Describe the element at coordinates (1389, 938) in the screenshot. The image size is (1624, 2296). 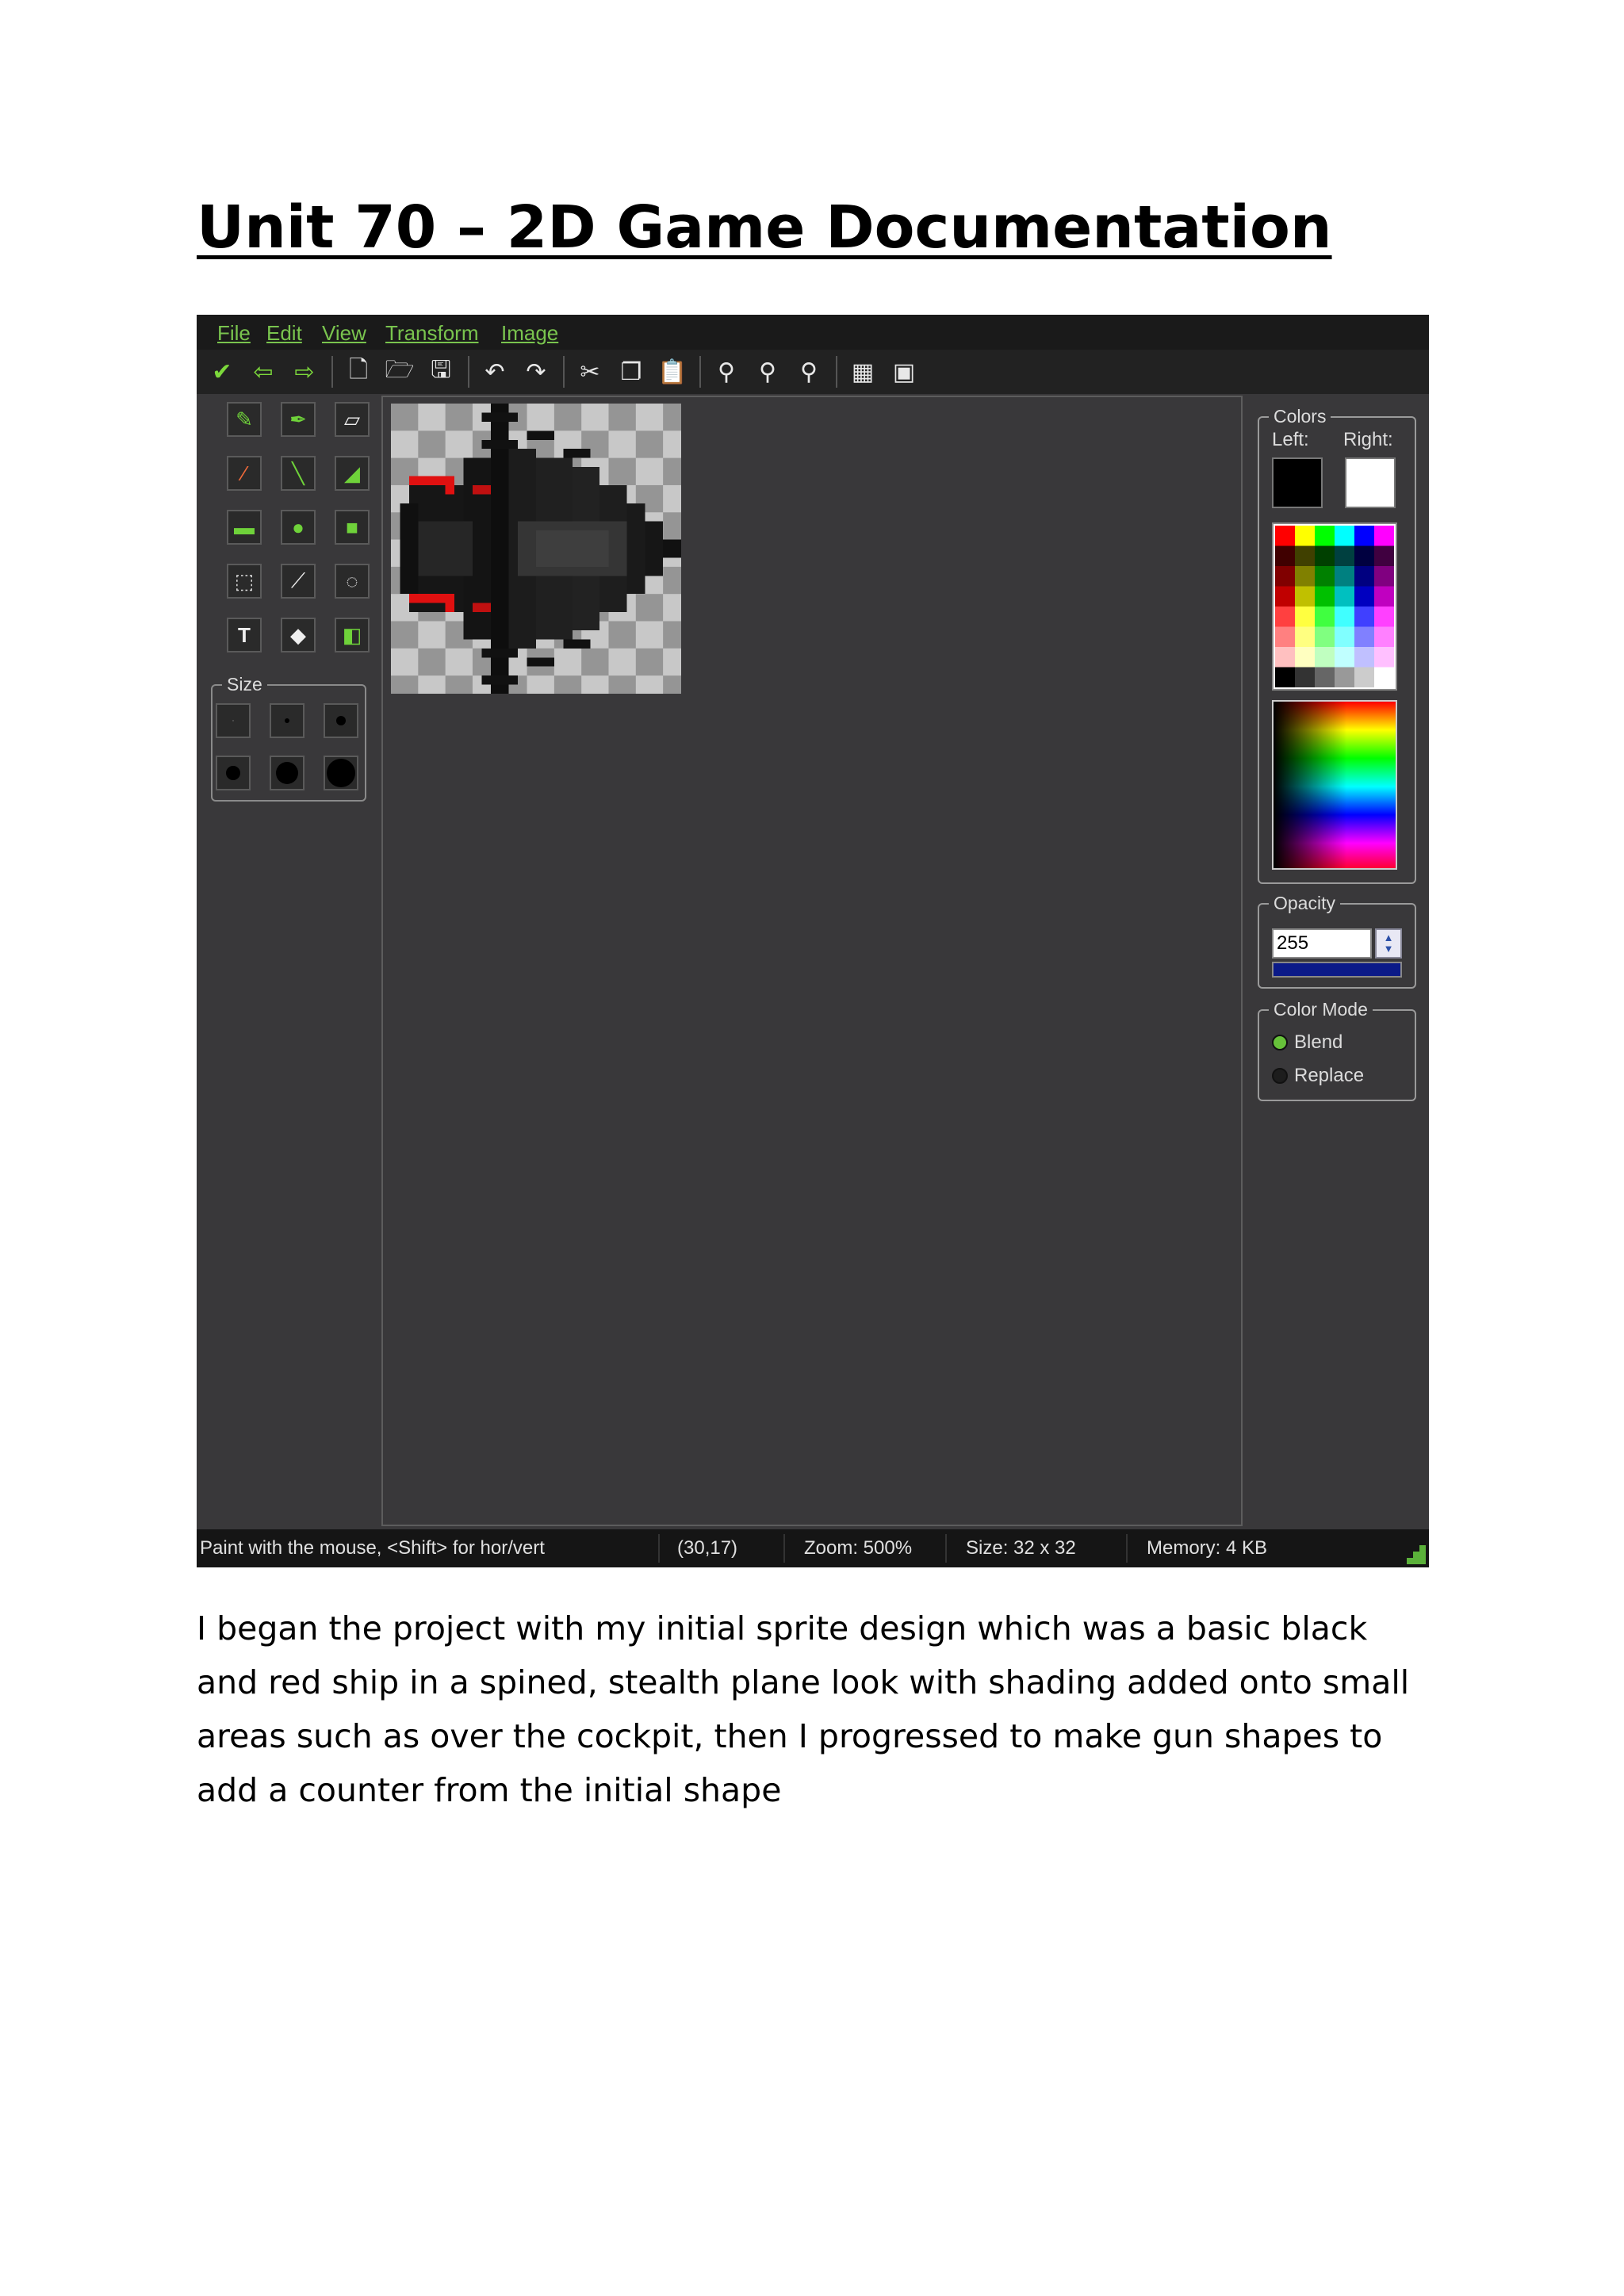
I see `spin-up-icon: ▲` at that location.